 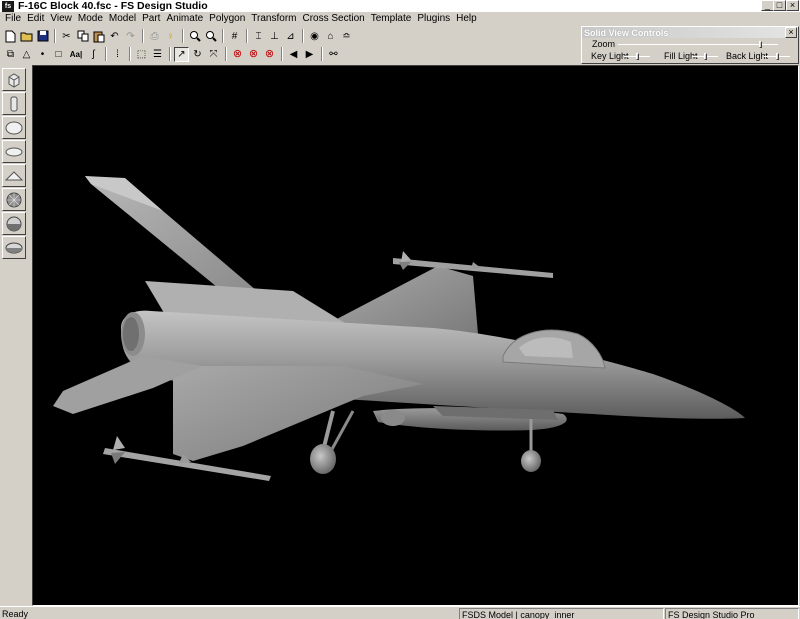 What do you see at coordinates (174, 236) in the screenshot?
I see `vertical-tail` at bounding box center [174, 236].